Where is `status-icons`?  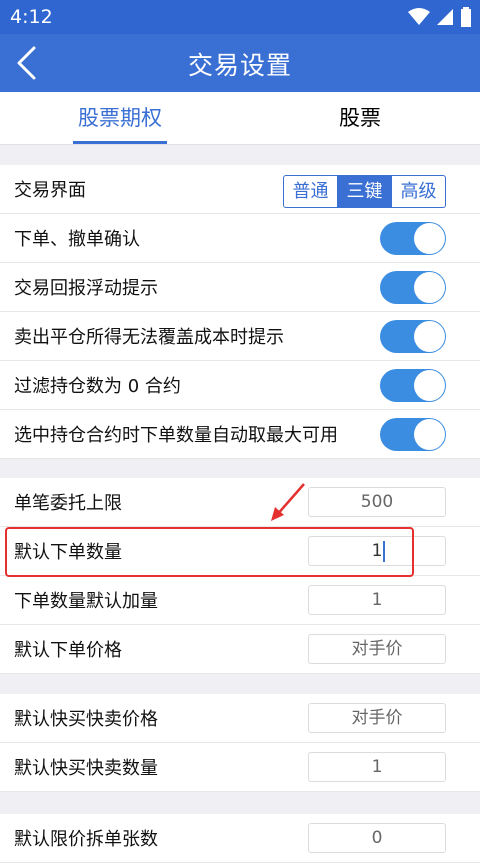 status-icons is located at coordinates (440, 17).